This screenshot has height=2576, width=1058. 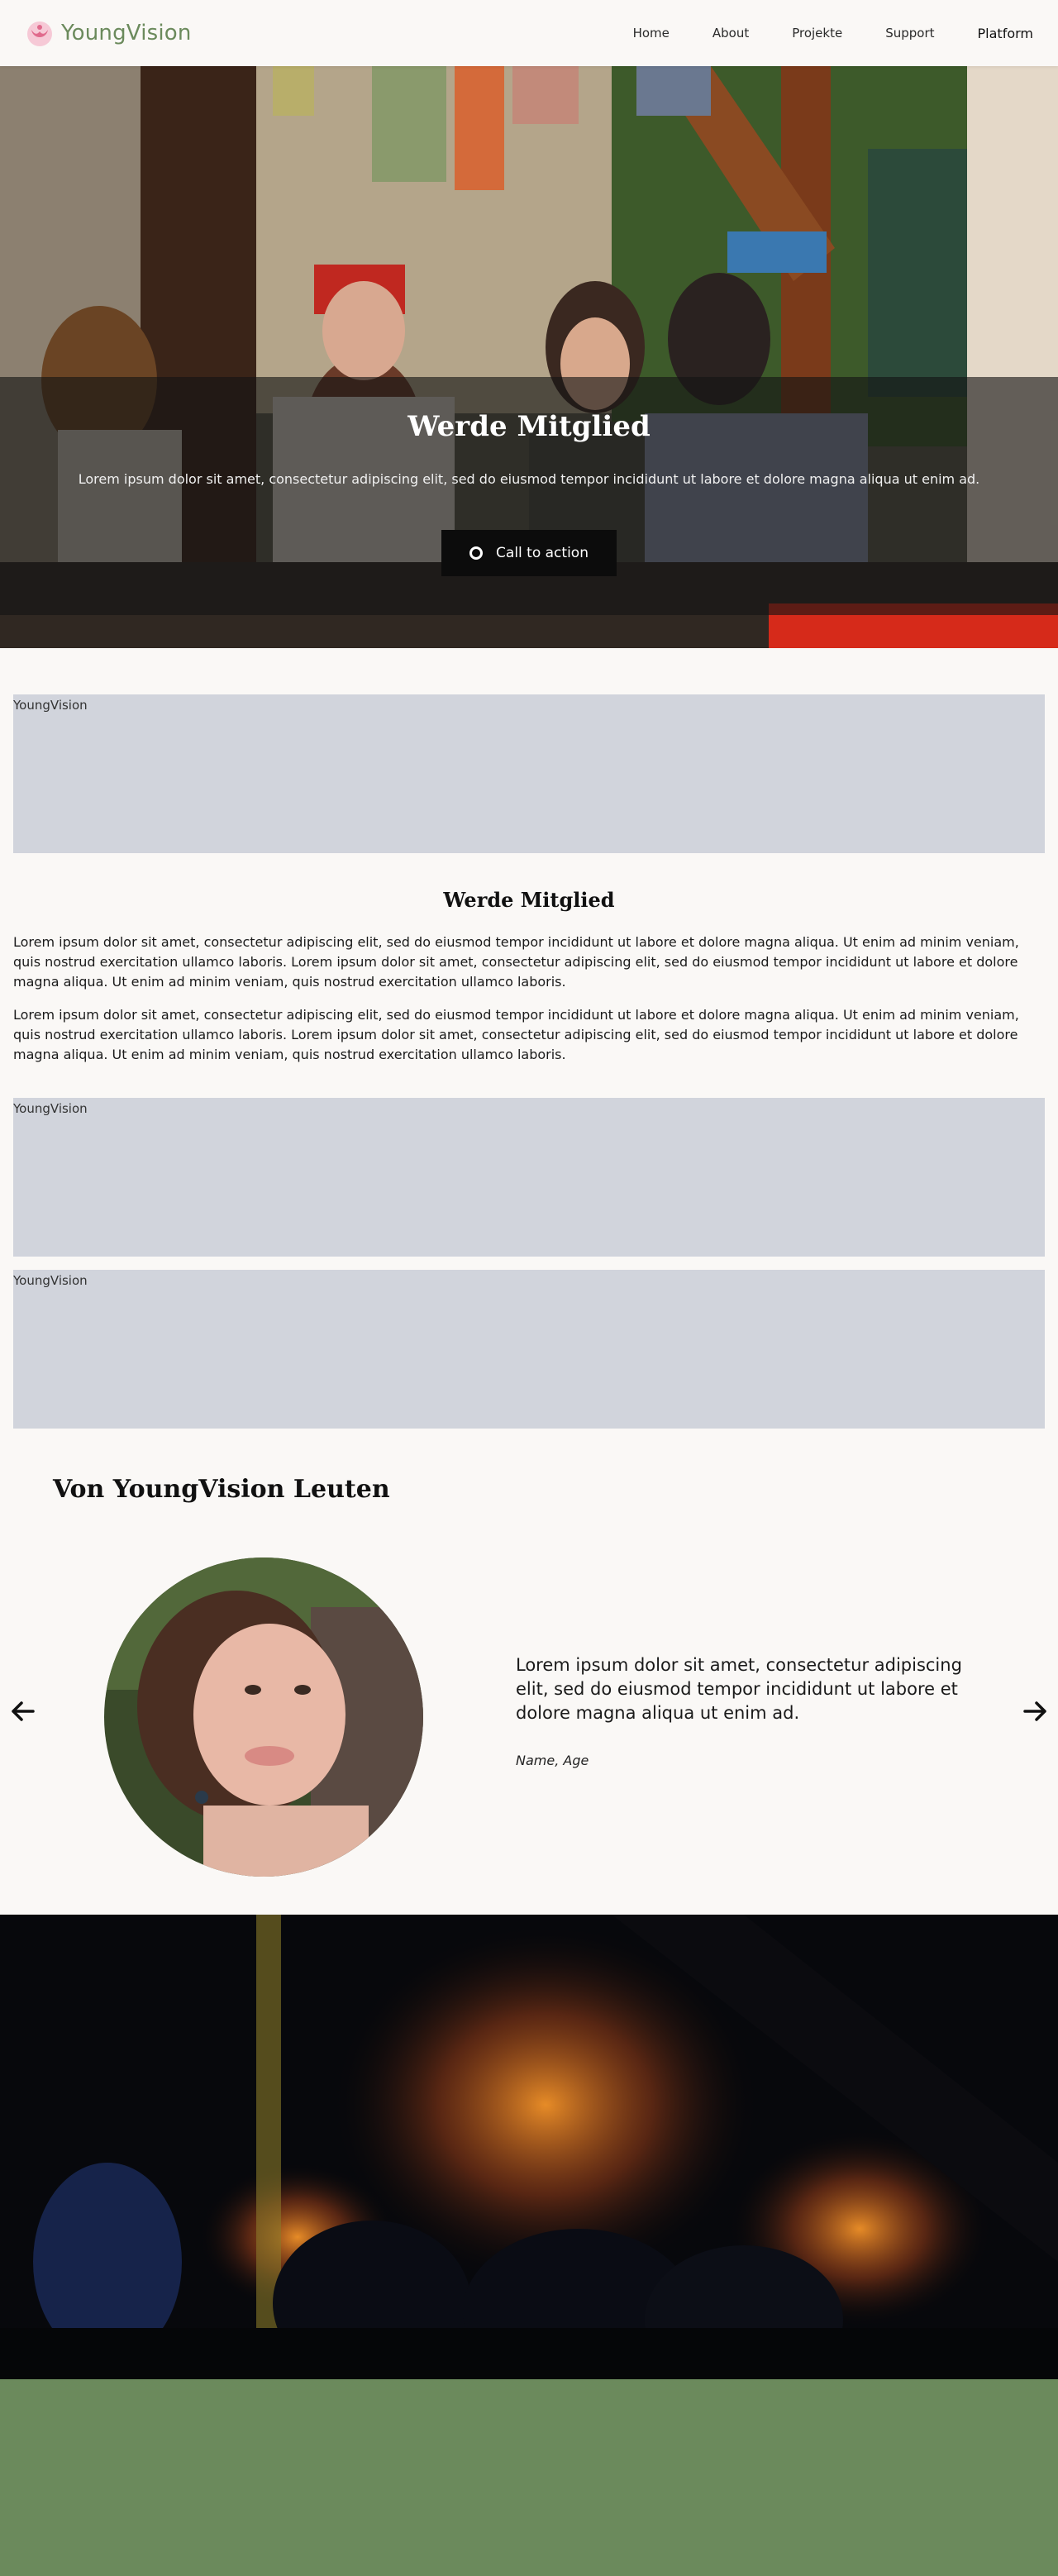 What do you see at coordinates (651, 33) in the screenshot?
I see `nav-home: Home` at bounding box center [651, 33].